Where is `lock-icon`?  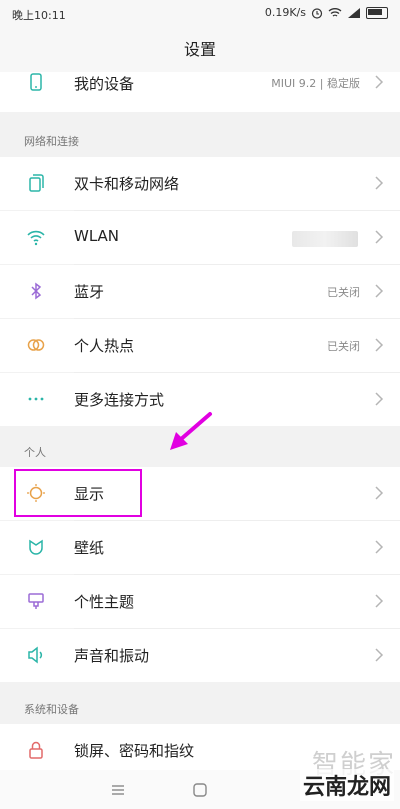
lock-icon is located at coordinates (36, 750).